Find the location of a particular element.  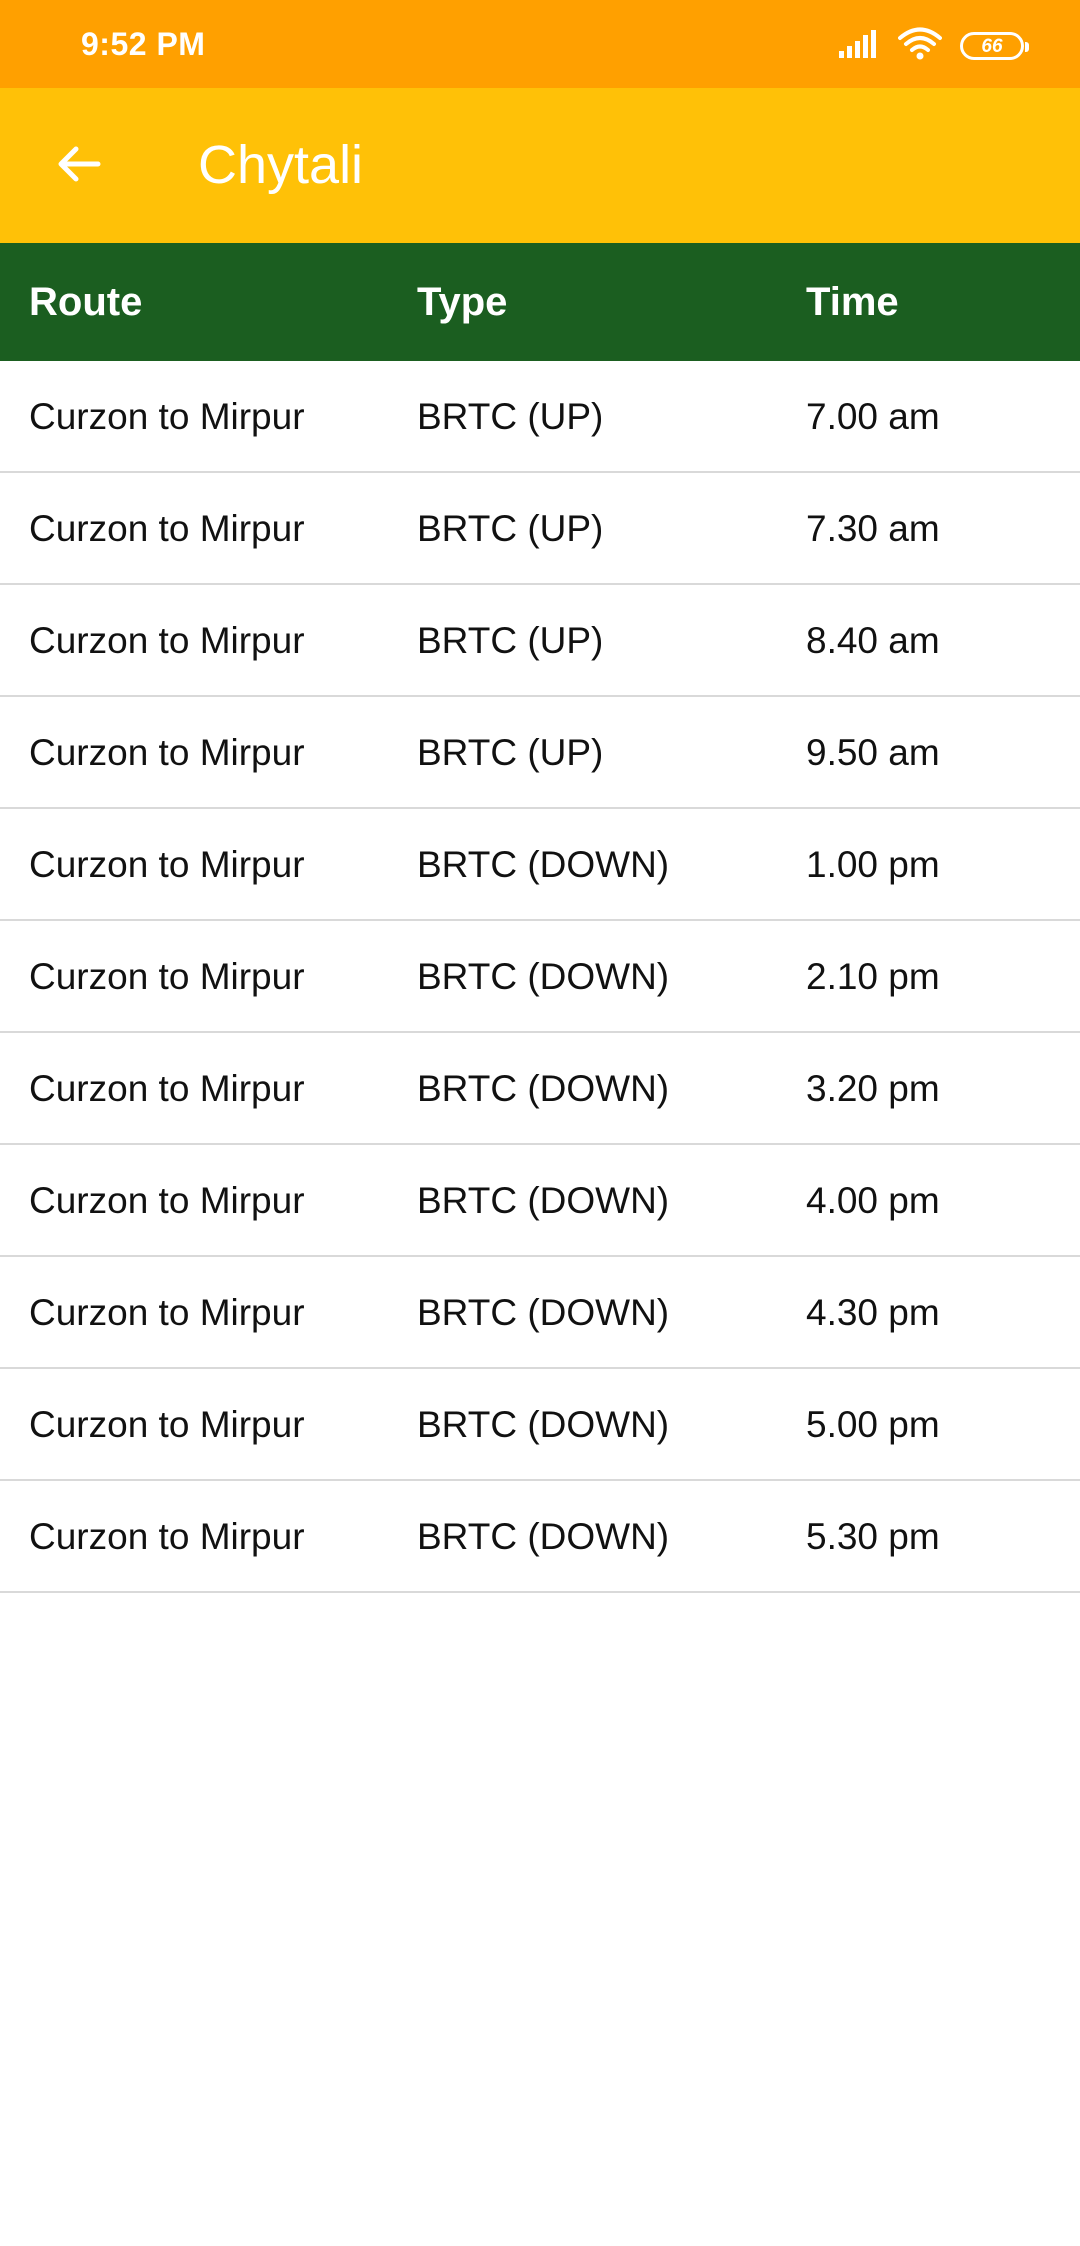

back-arrow-icon is located at coordinates (78, 166).